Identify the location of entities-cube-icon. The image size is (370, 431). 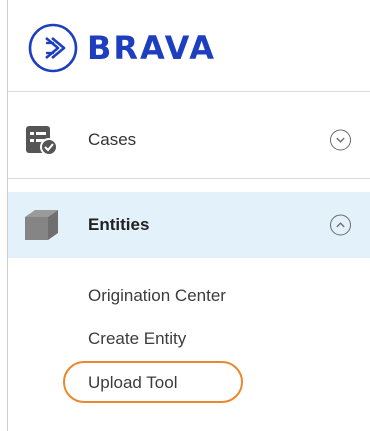
(41, 225).